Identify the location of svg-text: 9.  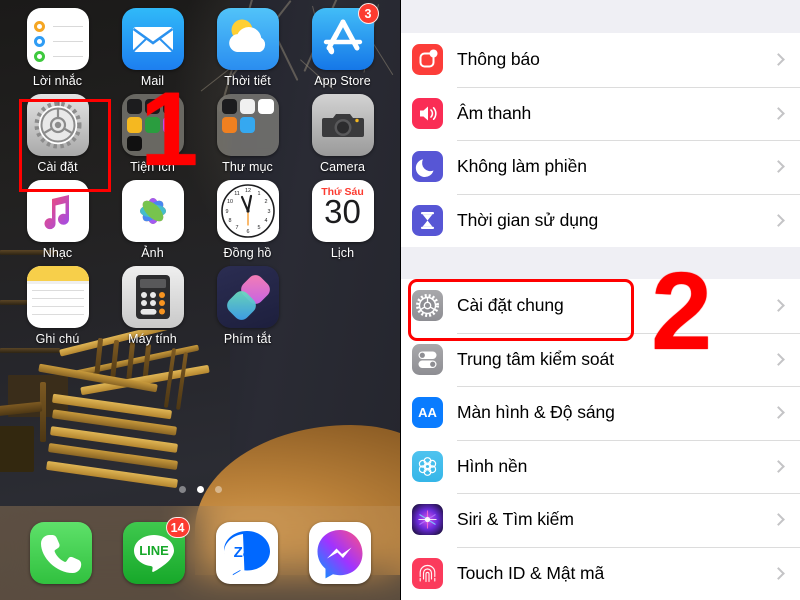
(226, 212).